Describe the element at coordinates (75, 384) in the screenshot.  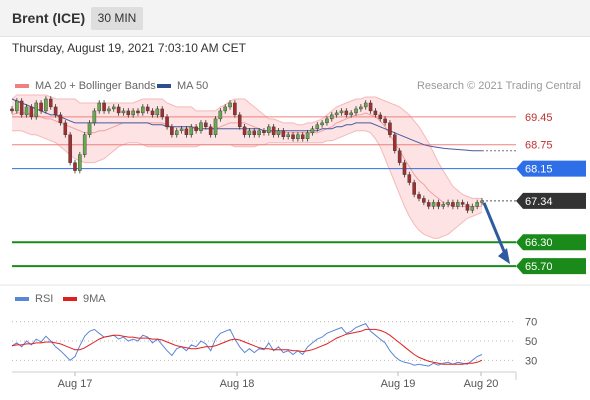
I see `x-tick-label: Aug 17` at that location.